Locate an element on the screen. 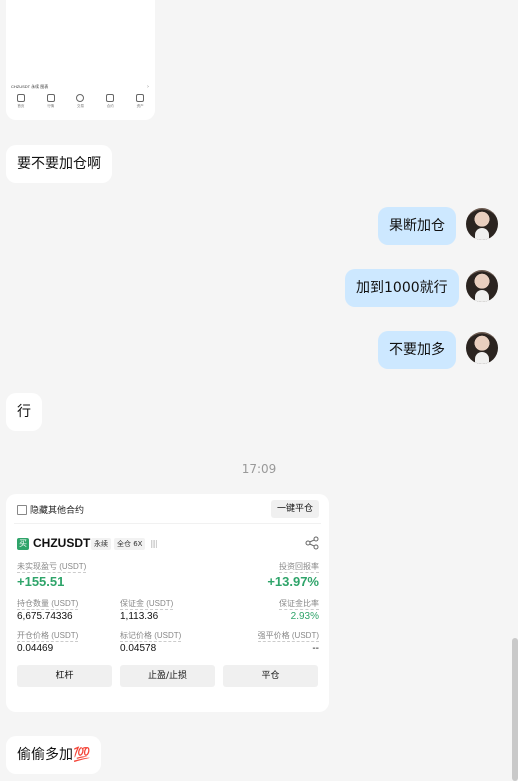 This screenshot has width=518, height=781. nav-item-trade: 交易 is located at coordinates (80, 101).